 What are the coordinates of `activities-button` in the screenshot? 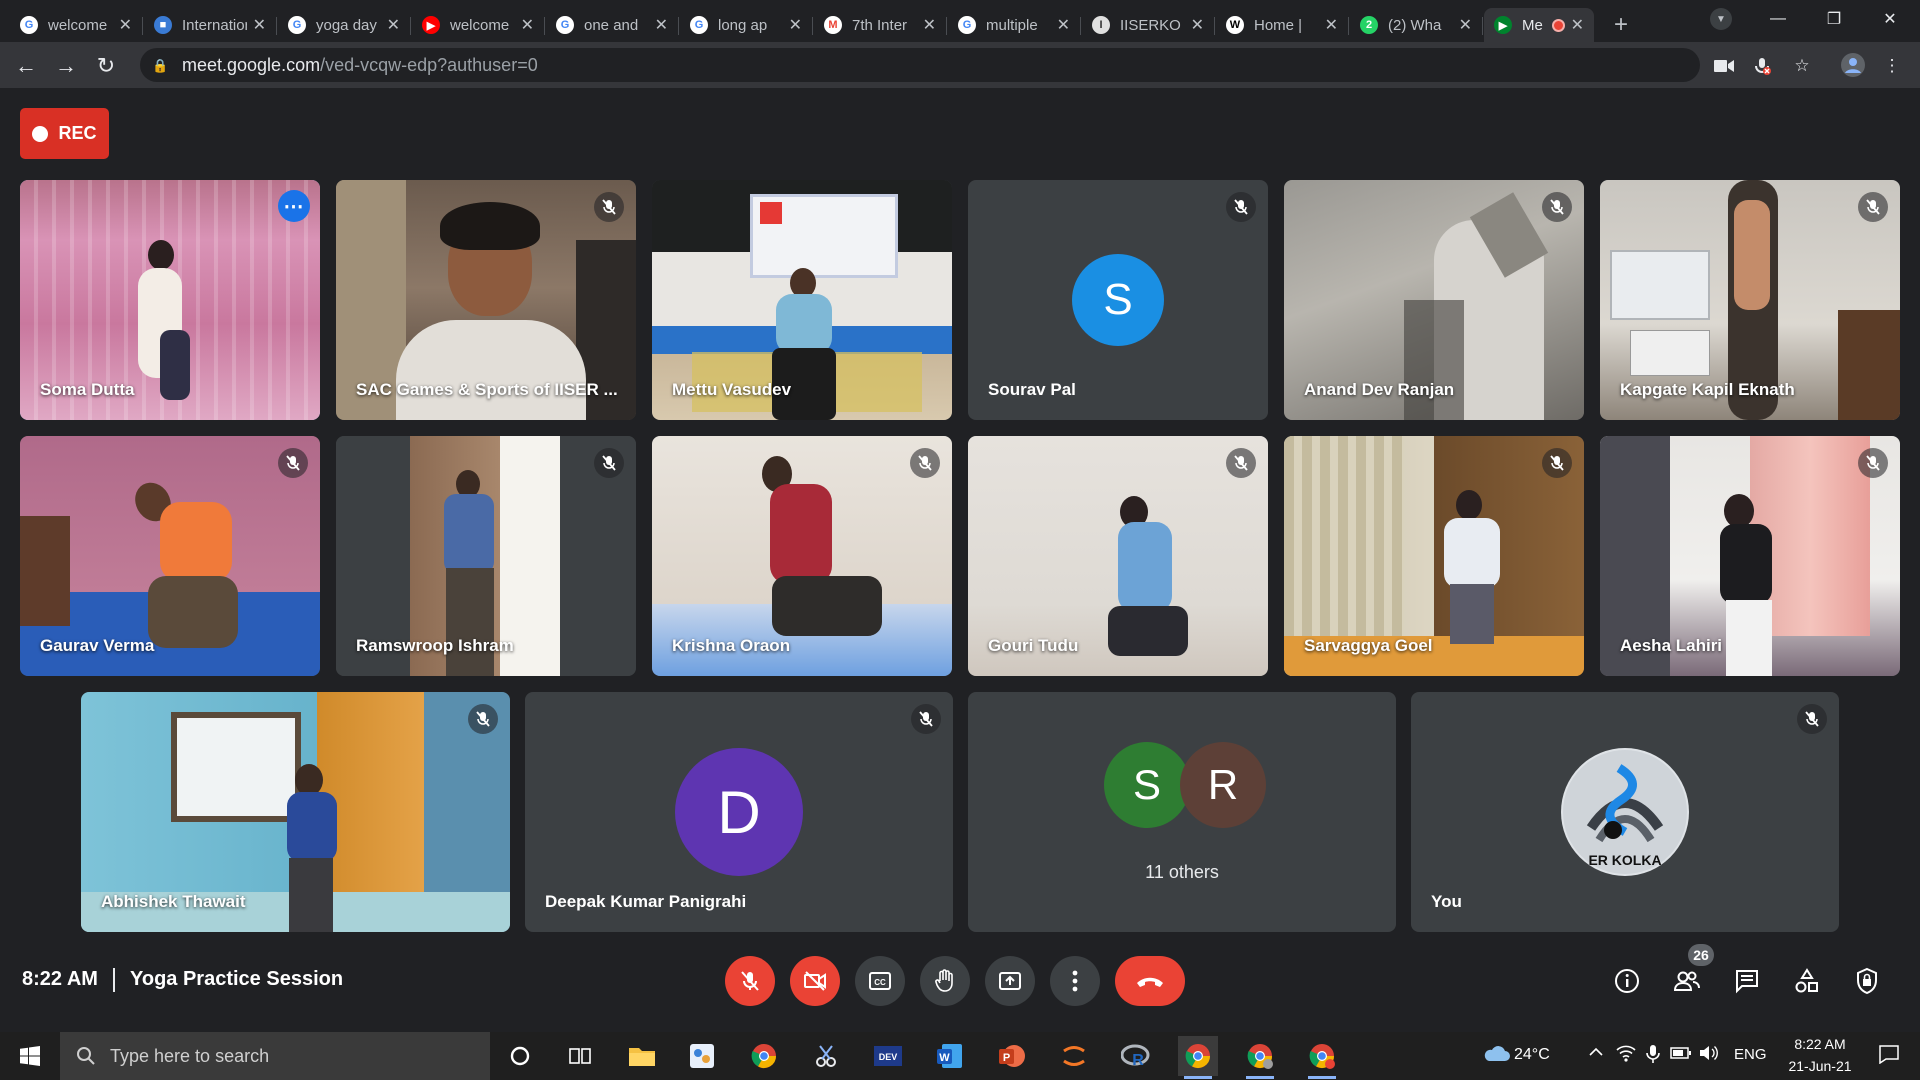 It's located at (1807, 981).